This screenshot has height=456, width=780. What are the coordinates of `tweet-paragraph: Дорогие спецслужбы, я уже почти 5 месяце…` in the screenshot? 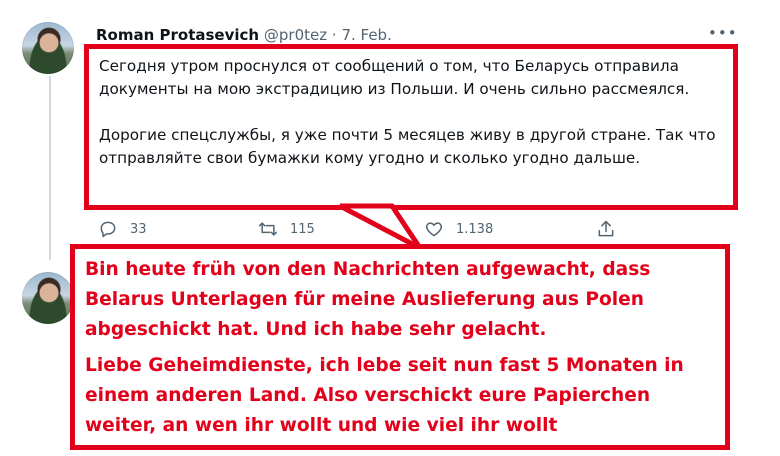 It's located at (407, 146).